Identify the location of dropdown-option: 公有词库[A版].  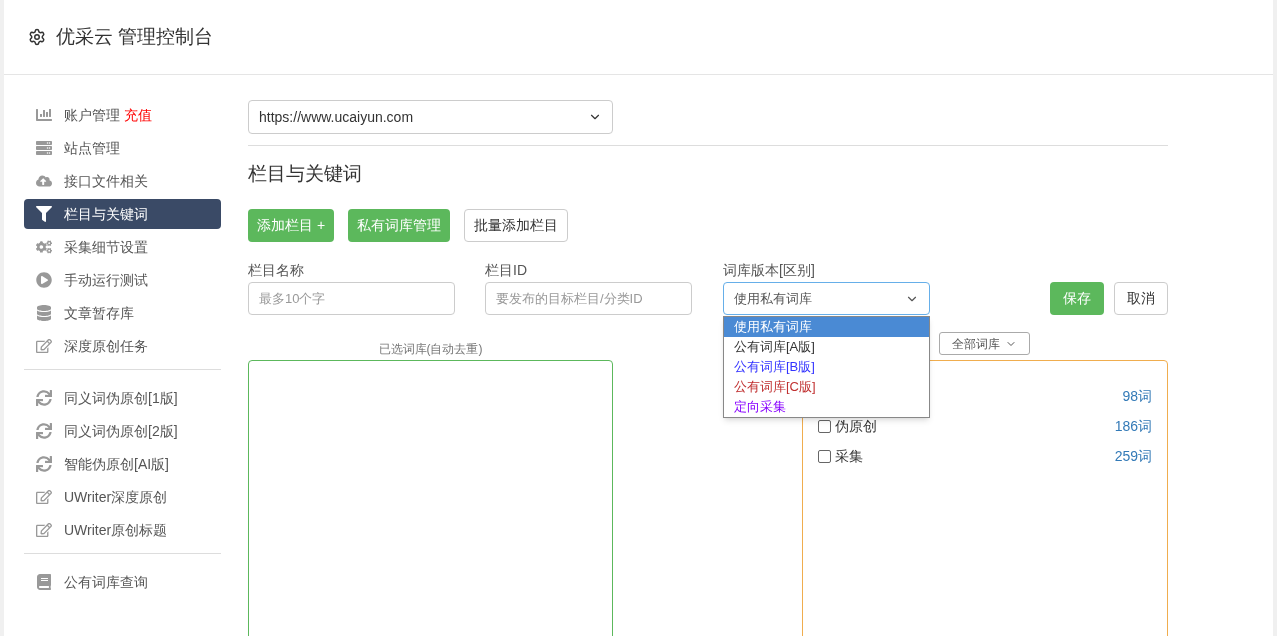
(826, 347).